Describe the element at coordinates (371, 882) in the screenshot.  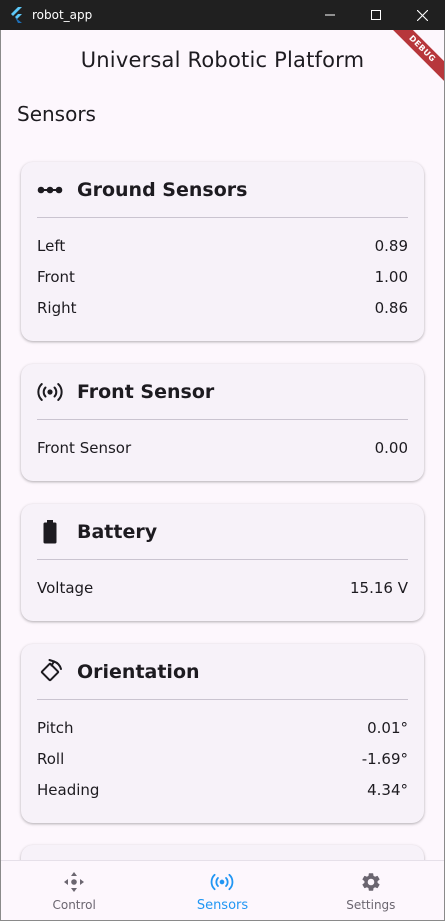
I see `gear-icon` at that location.